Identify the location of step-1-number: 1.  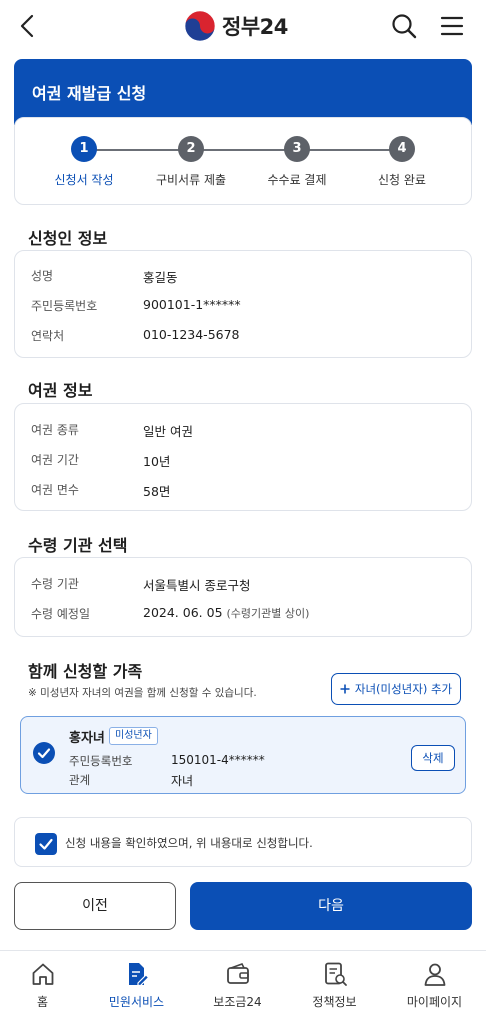
(84, 149).